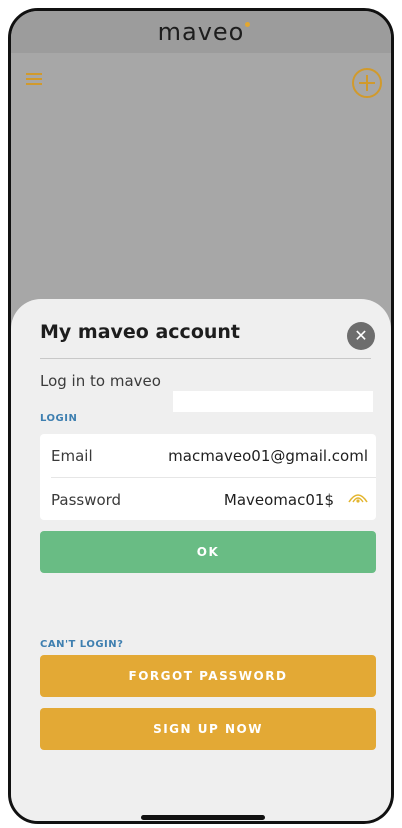 The height and width of the screenshot is (828, 402). What do you see at coordinates (72, 455) in the screenshot?
I see `email-label: Email` at bounding box center [72, 455].